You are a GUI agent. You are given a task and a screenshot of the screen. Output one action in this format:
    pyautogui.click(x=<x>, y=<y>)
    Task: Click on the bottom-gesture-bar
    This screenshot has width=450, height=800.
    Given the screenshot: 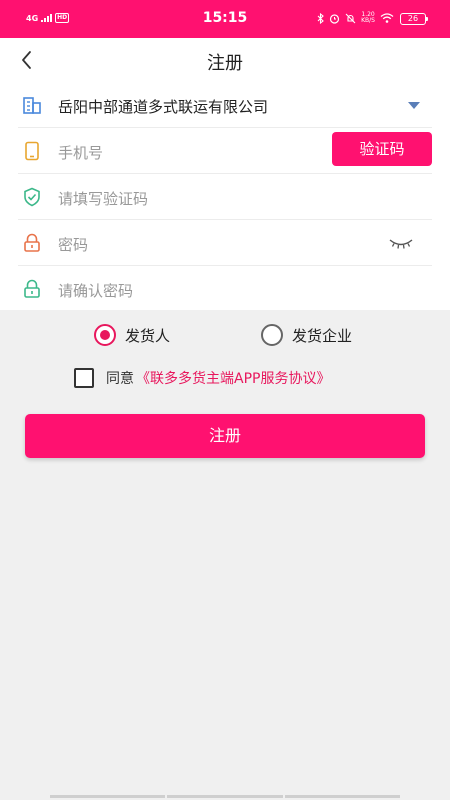 What is the action you would take?
    pyautogui.click(x=225, y=796)
    